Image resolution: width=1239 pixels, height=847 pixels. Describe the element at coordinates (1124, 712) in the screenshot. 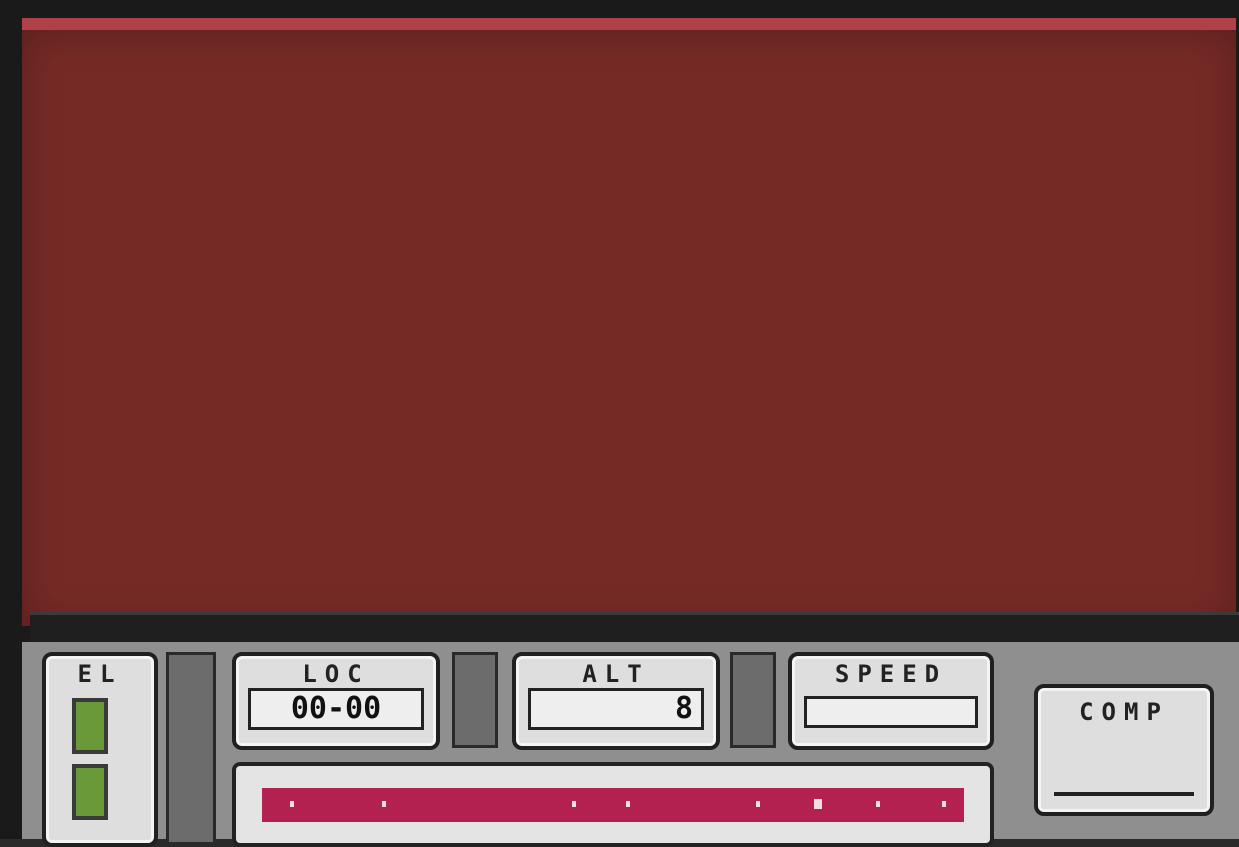

I see `compass-label: COMP` at that location.